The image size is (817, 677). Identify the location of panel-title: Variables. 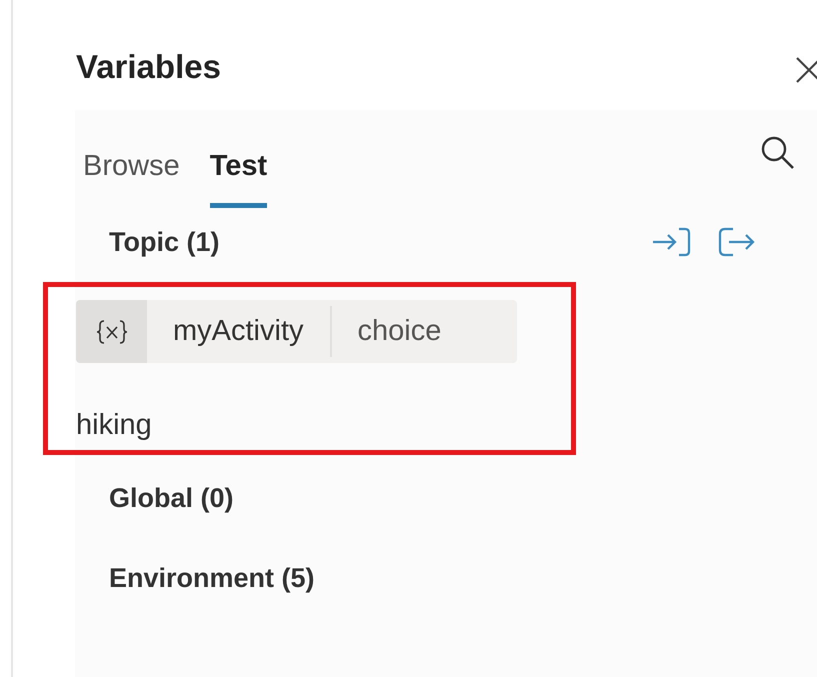
(148, 67).